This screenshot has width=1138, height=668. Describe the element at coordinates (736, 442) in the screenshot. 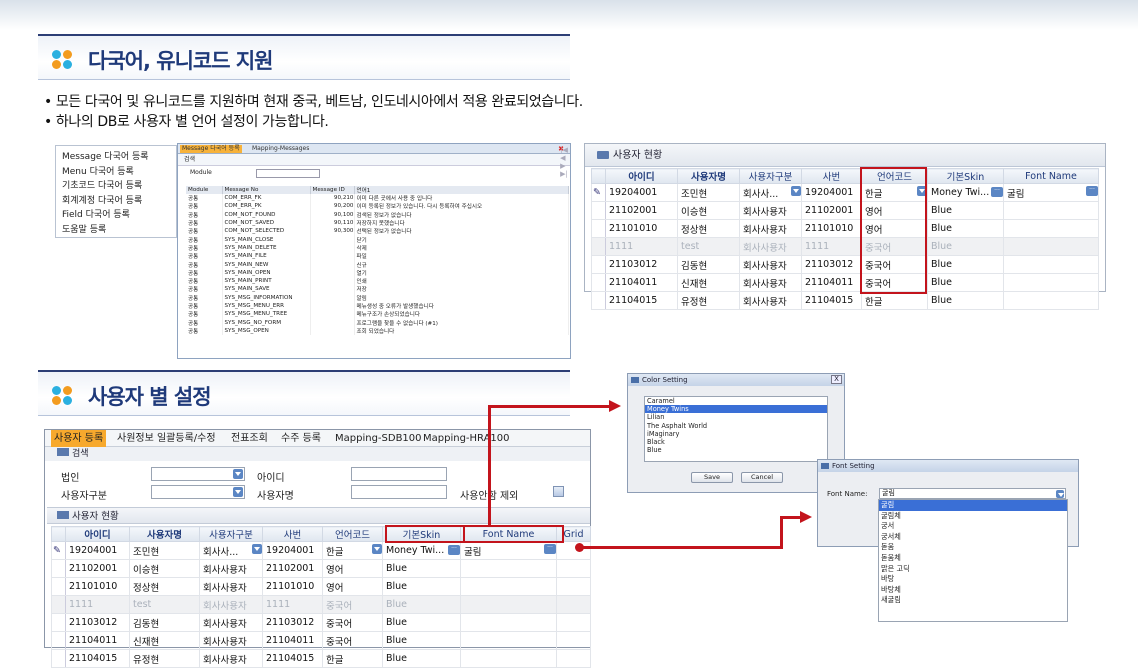

I see `list-item: Black` at that location.